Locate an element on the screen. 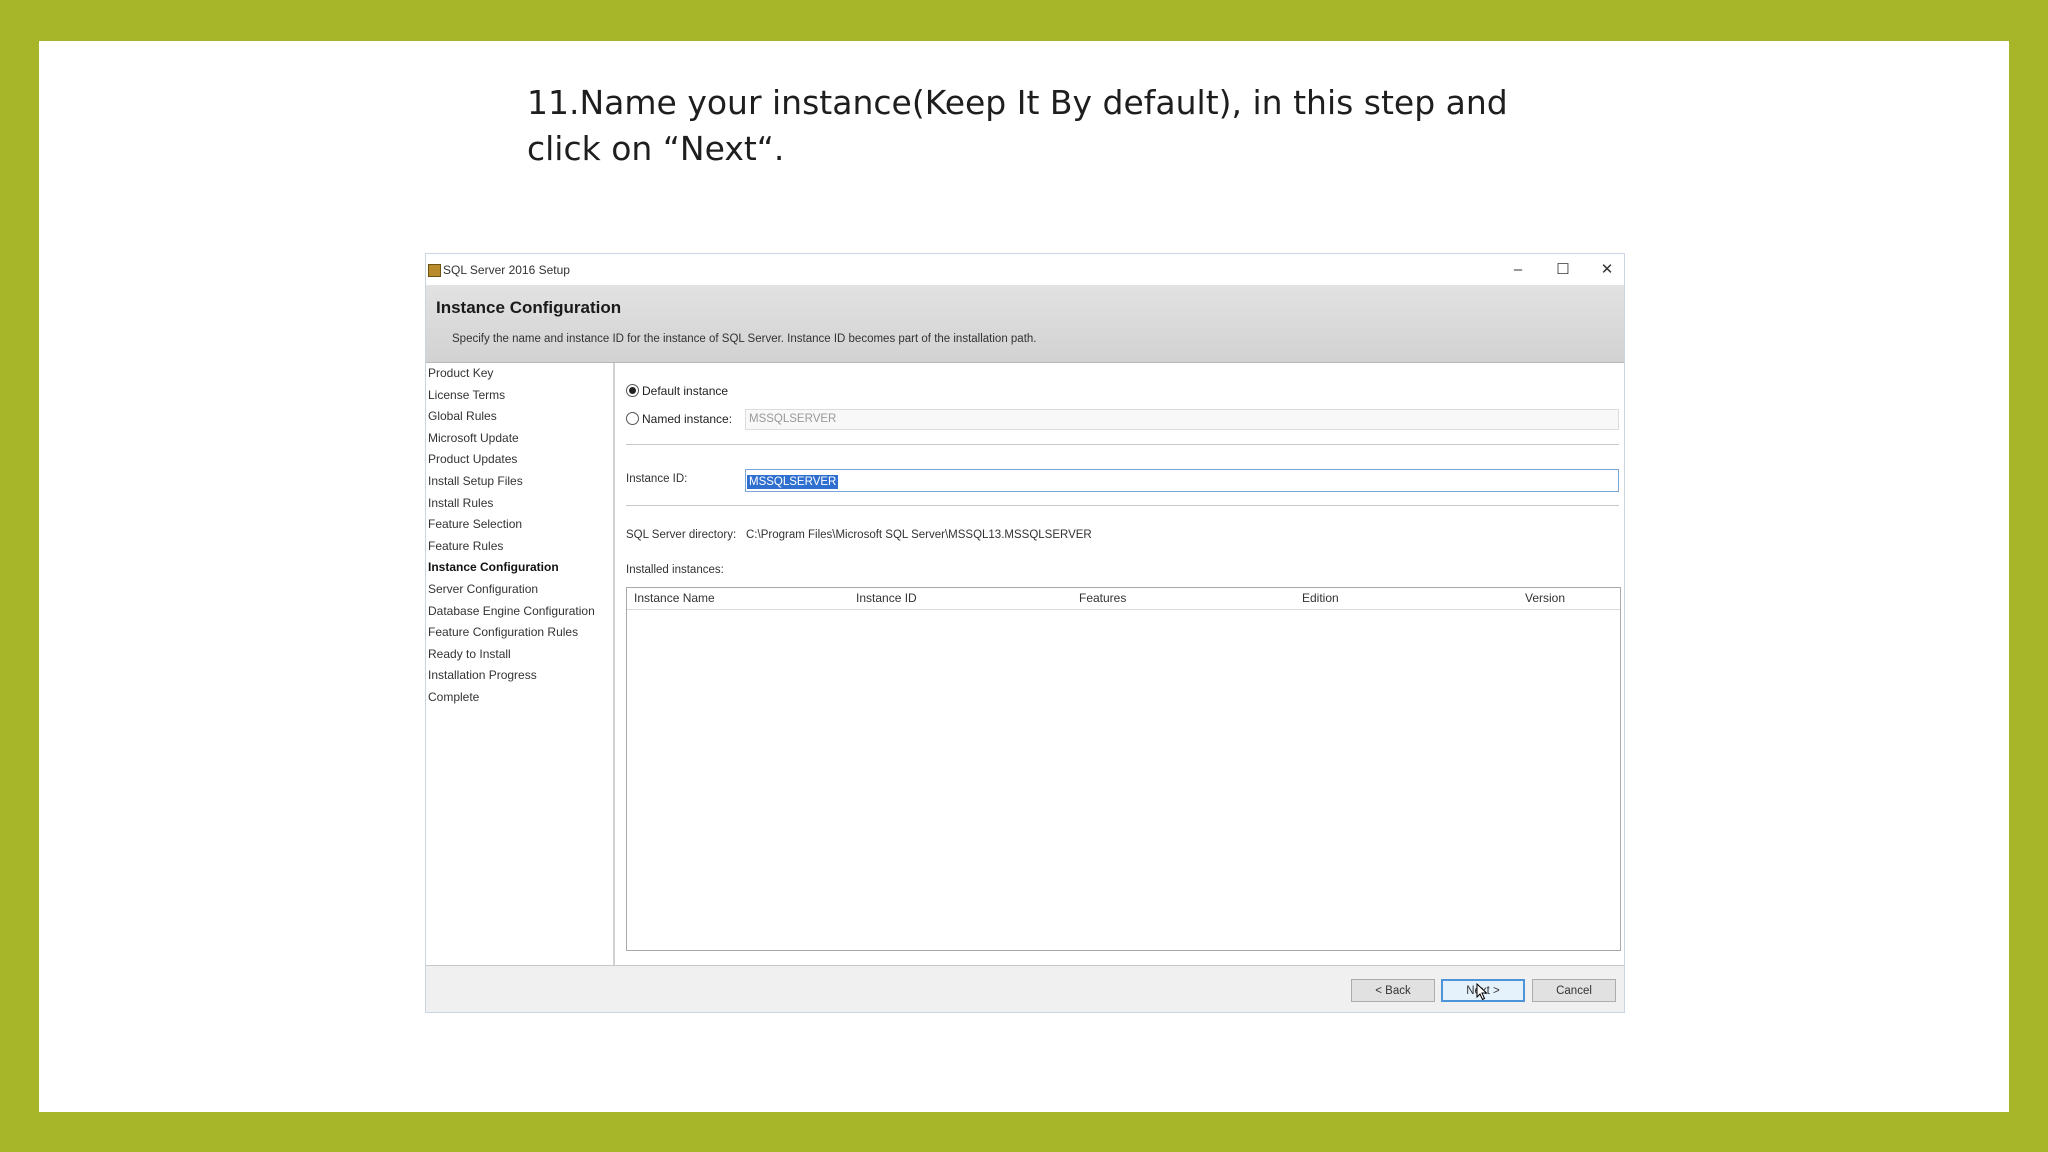 The height and width of the screenshot is (1152, 2048). sql-server-app-icon is located at coordinates (434, 270).